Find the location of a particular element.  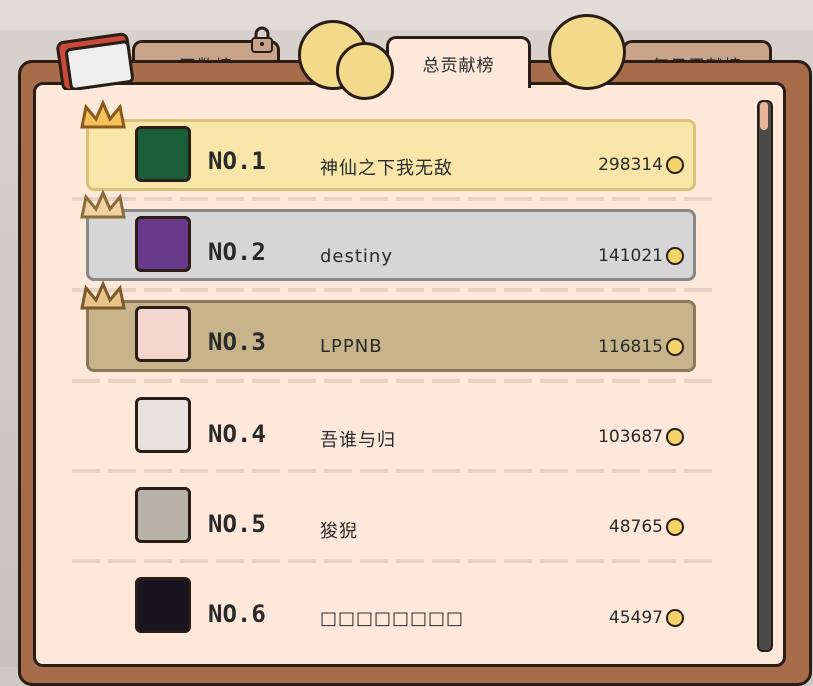

score-value: 116815 is located at coordinates (630, 347).